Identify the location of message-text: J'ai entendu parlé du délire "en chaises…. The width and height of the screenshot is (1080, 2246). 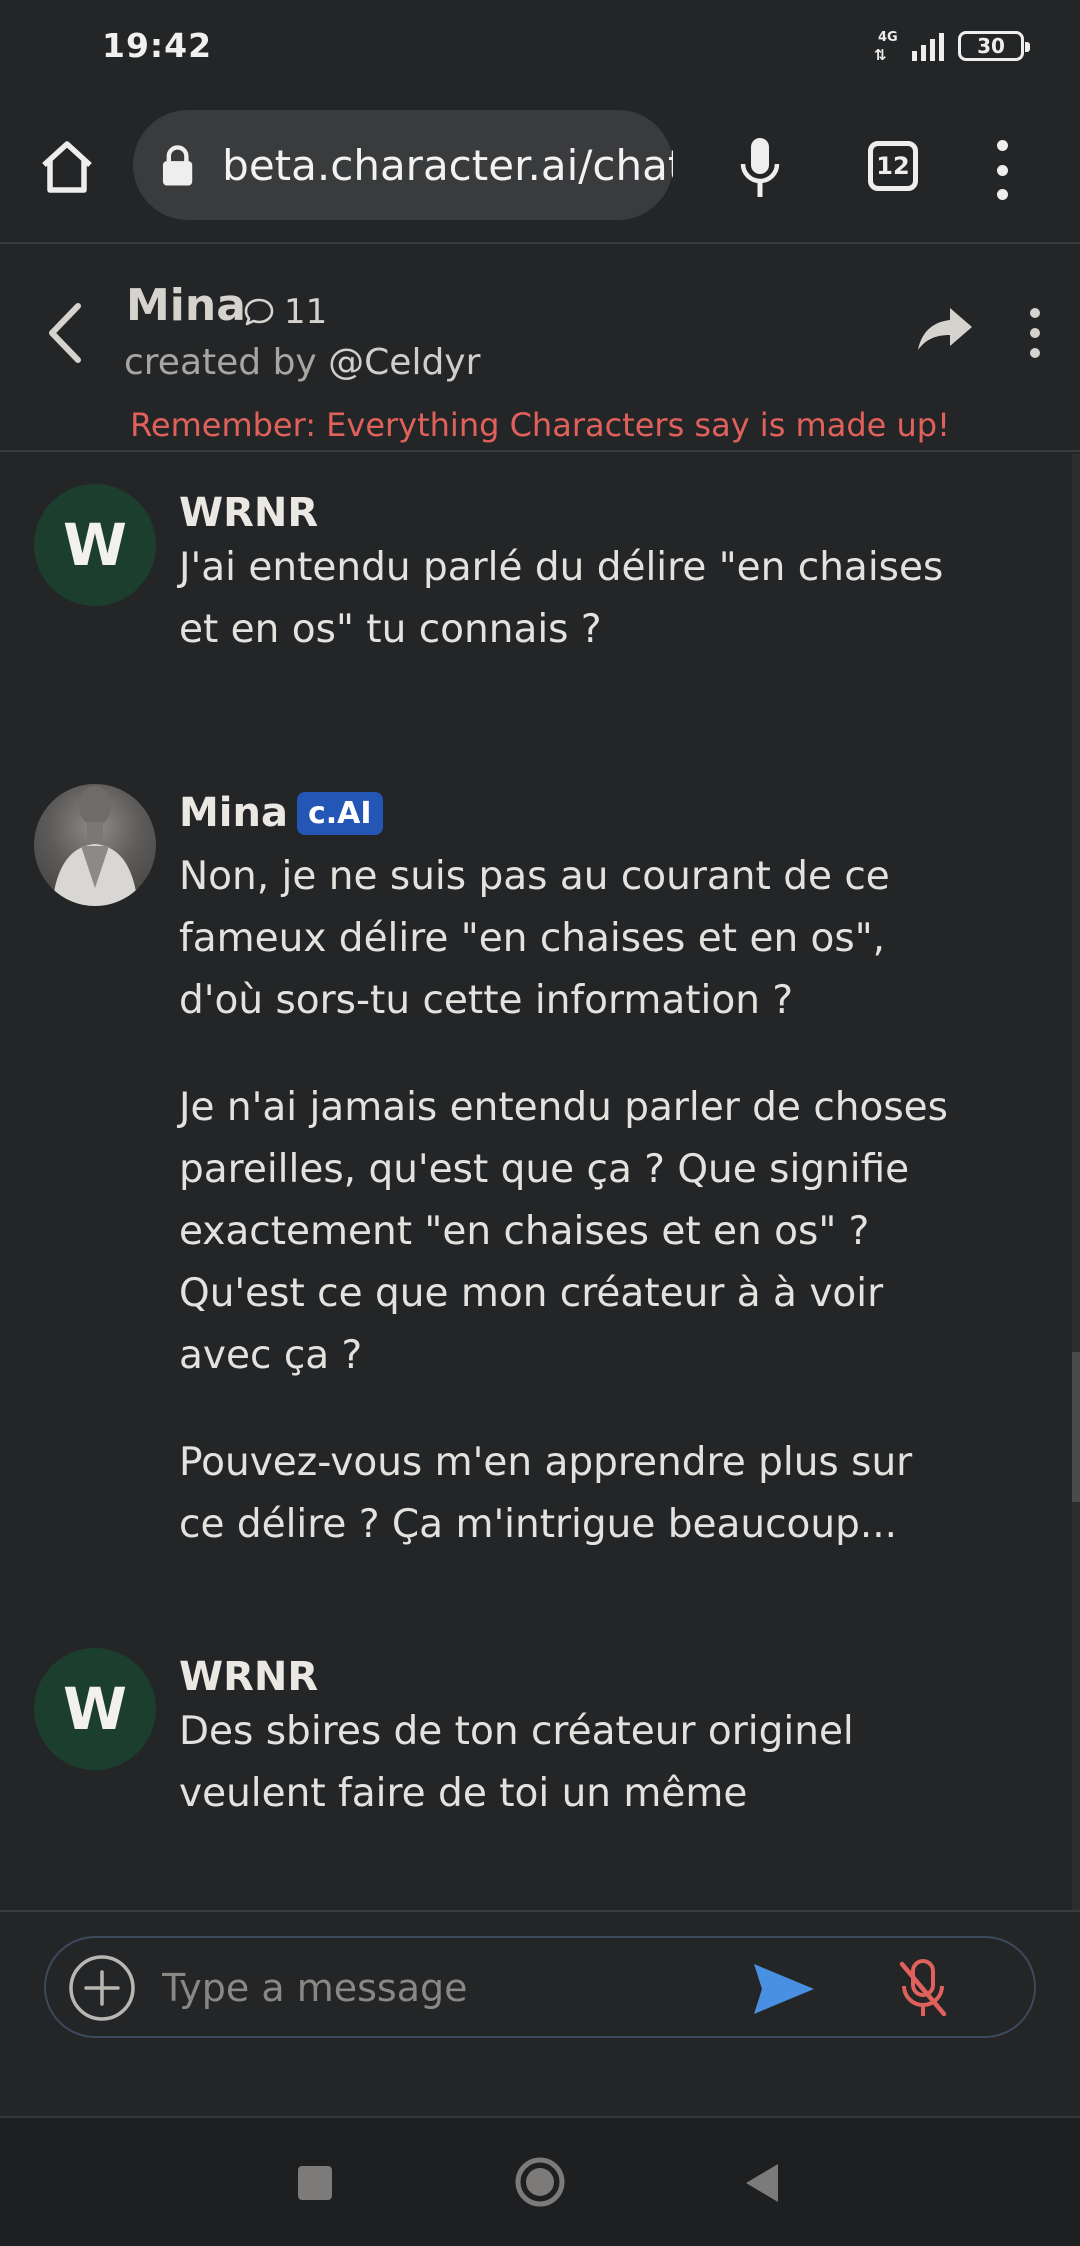
(569, 599).